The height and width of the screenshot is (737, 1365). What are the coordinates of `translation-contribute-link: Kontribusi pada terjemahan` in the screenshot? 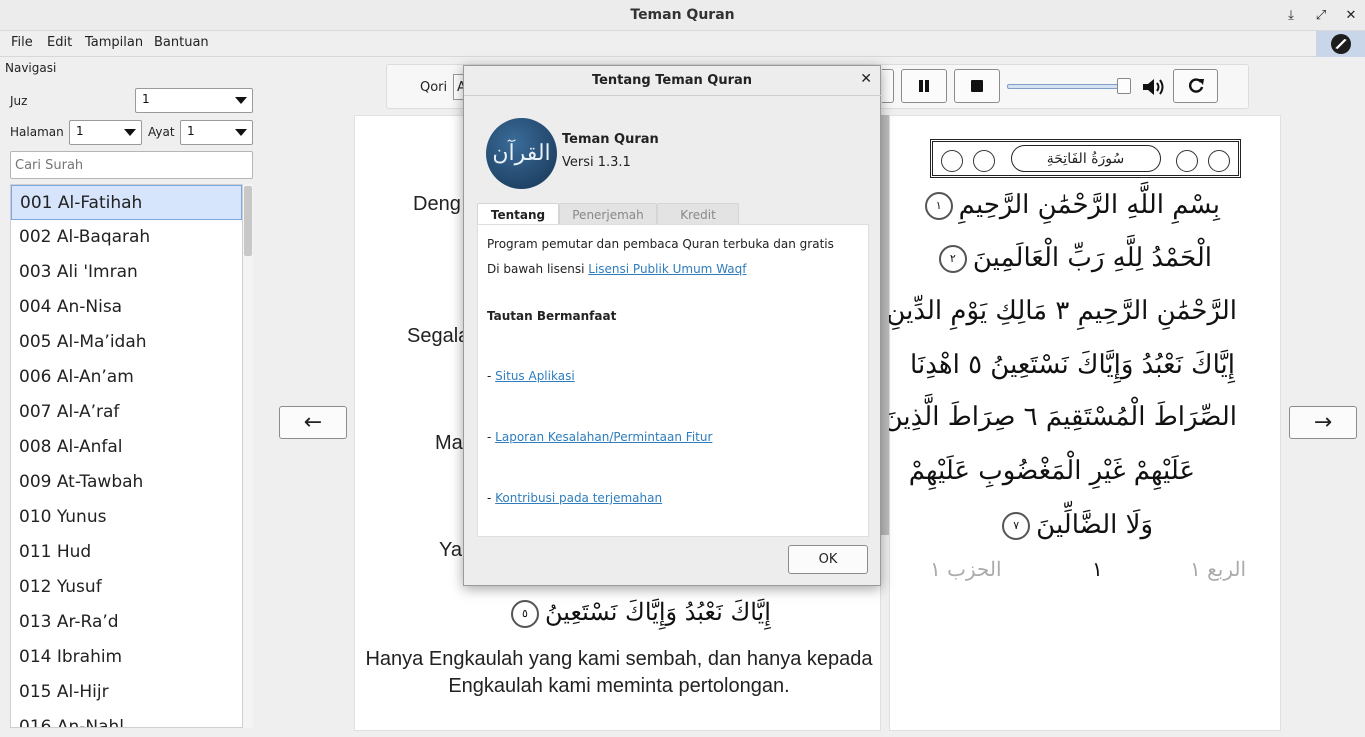 It's located at (578, 498).